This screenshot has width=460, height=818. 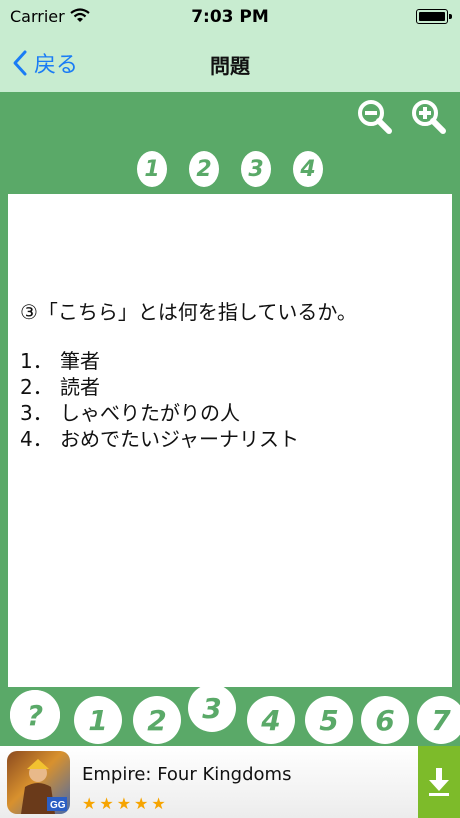 What do you see at coordinates (80, 361) in the screenshot?
I see `option-text: 筆者` at bounding box center [80, 361].